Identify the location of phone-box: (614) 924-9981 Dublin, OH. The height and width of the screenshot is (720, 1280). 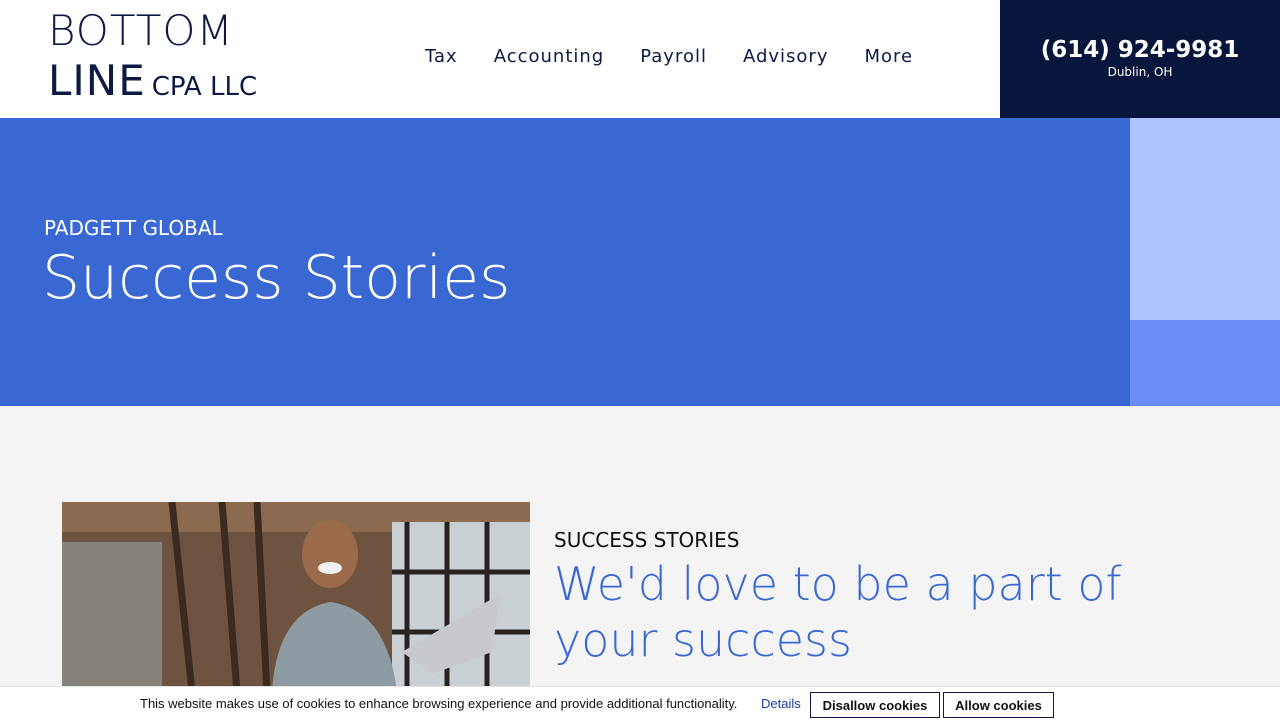
(1140, 59).